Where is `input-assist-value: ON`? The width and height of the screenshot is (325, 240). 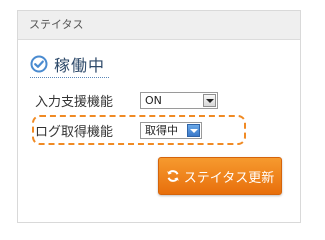 input-assist-value: ON is located at coordinates (153, 100).